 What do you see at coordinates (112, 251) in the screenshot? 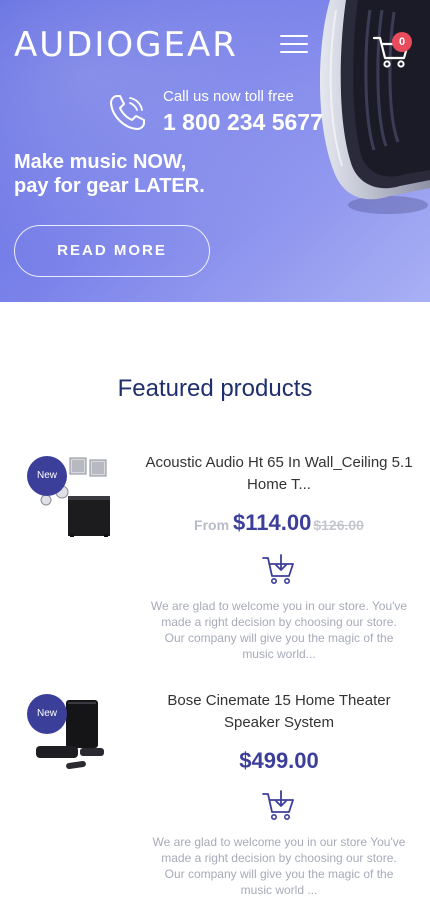
I see `read-more-button: READ MORE` at bounding box center [112, 251].